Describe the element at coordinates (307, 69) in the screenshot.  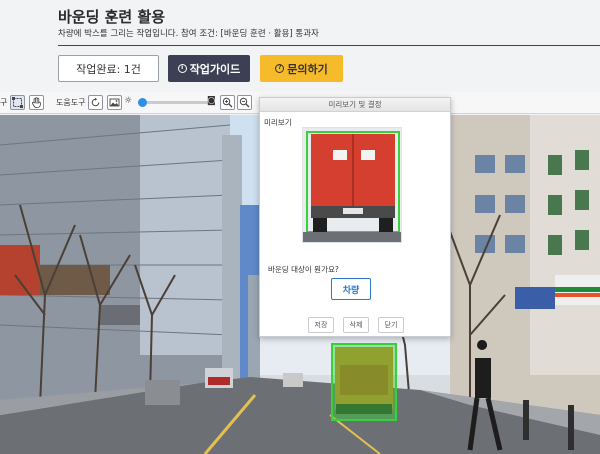
I see `inquiry-button-label: 문의하기` at that location.